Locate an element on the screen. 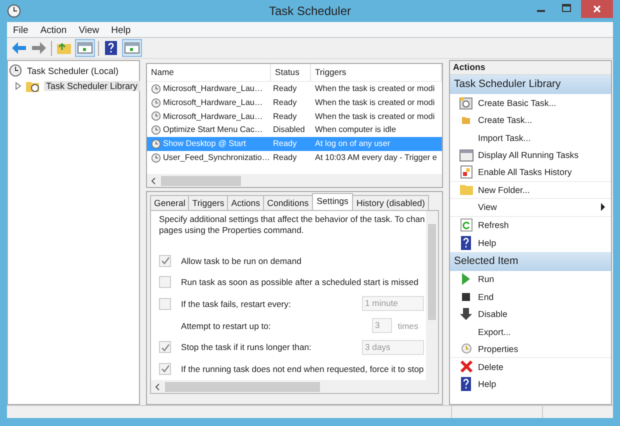  description-text: Specify additional settings that affect the behavior of the task. To chan is located at coordinates (291, 219).